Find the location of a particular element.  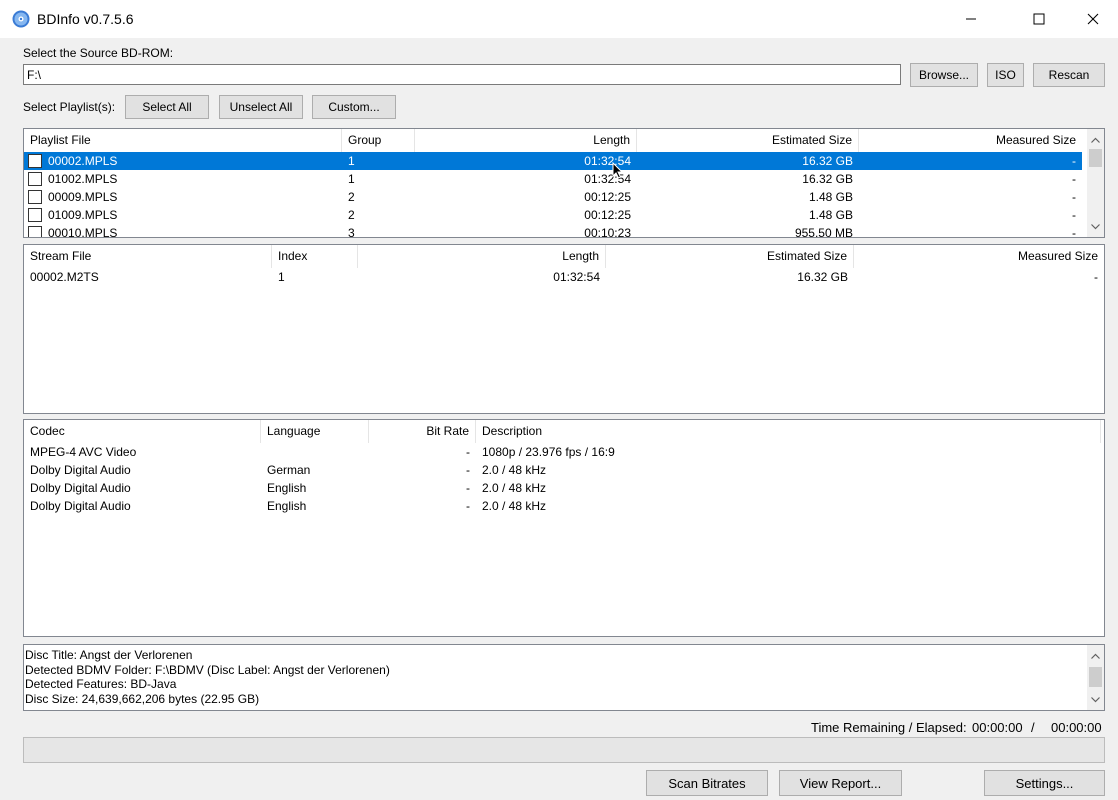

codec-language is located at coordinates (315, 452).